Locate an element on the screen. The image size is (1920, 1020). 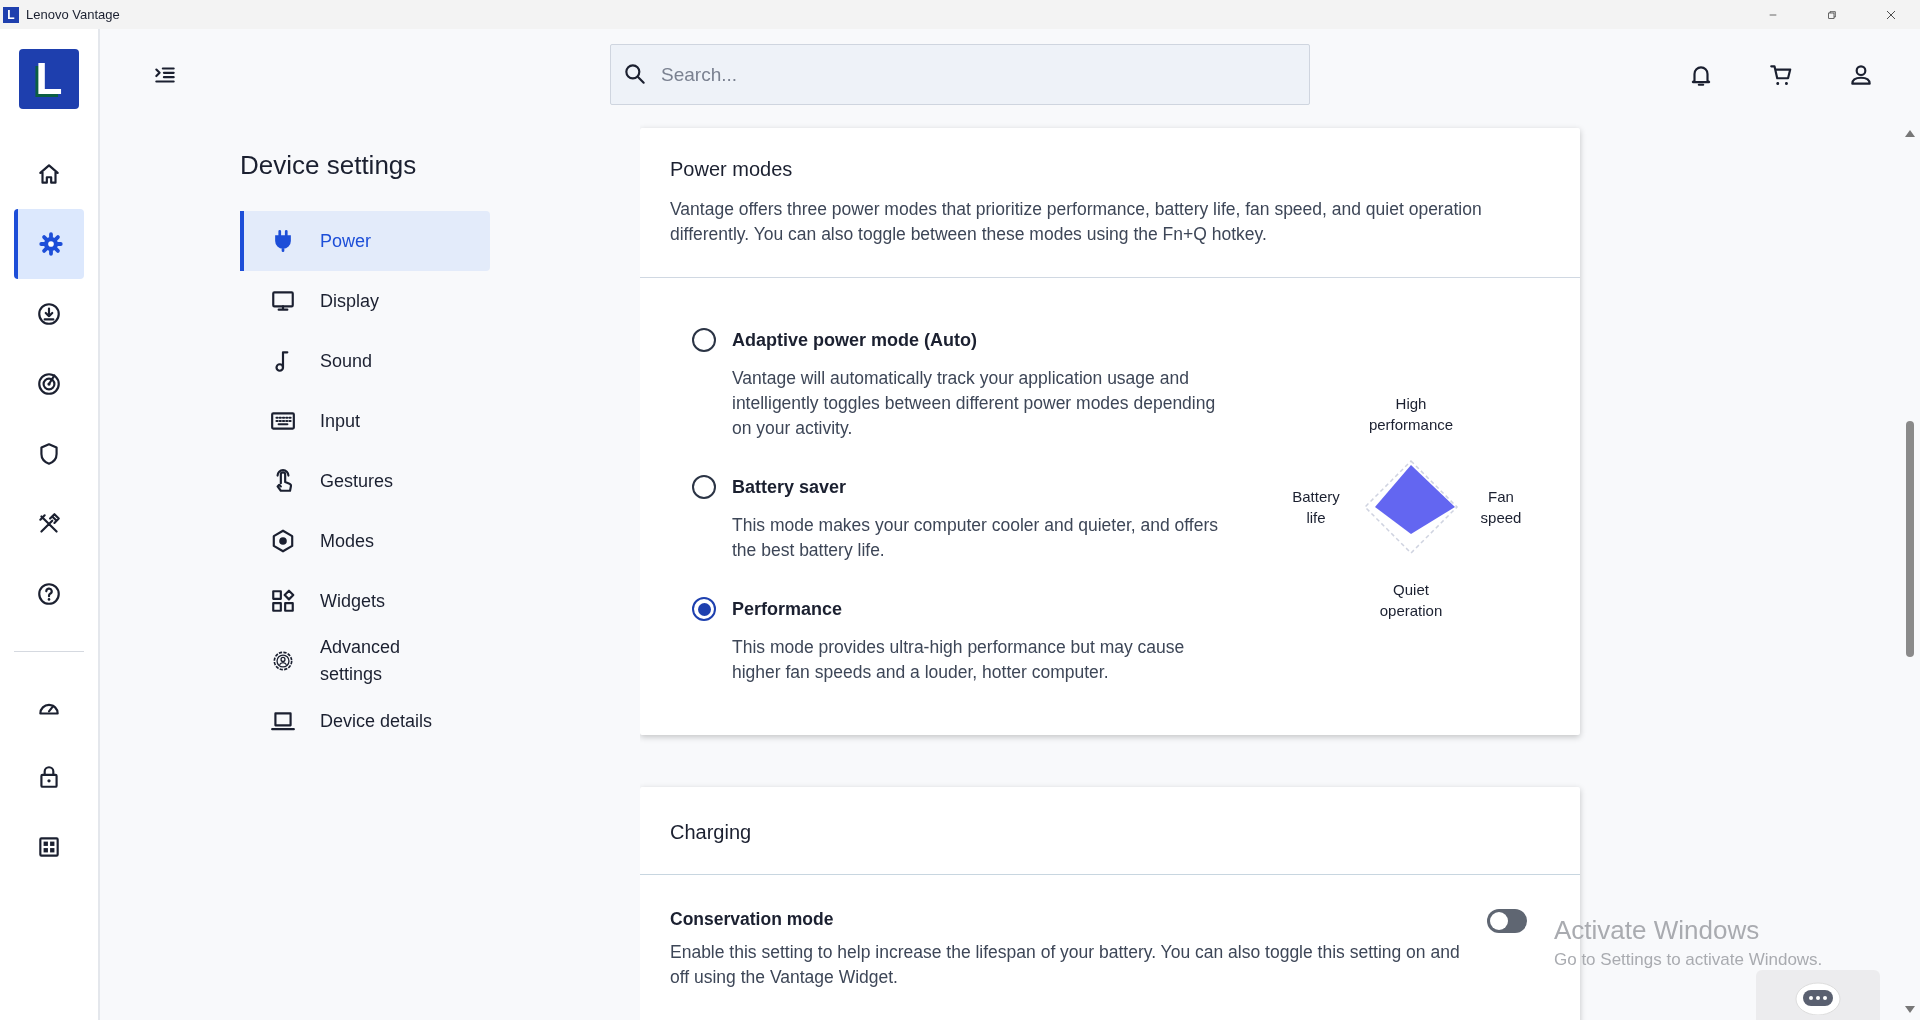
download-icon is located at coordinates (49, 314).